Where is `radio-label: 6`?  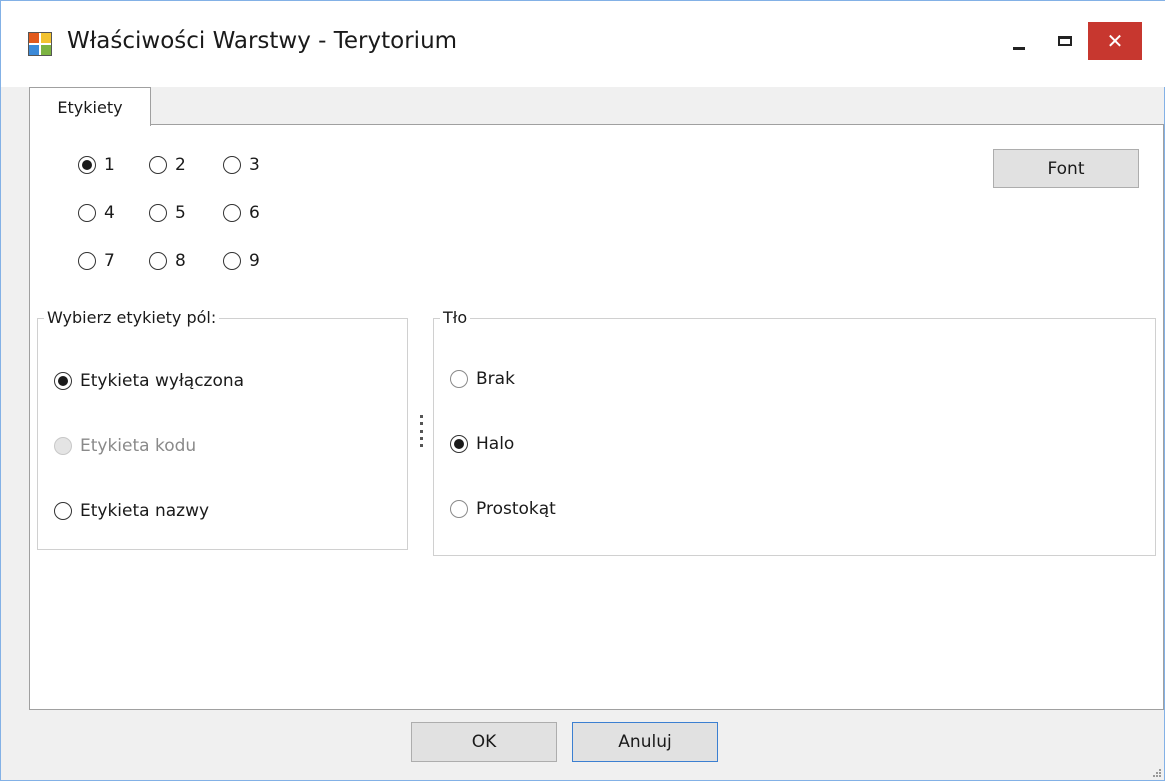
radio-label: 6 is located at coordinates (254, 213).